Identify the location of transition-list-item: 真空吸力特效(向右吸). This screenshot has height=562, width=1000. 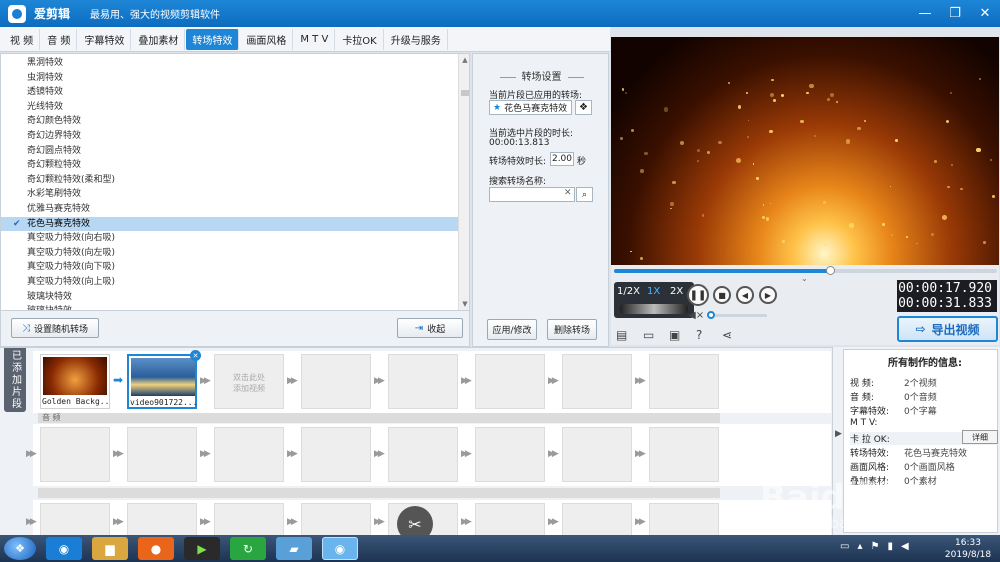
(229, 238).